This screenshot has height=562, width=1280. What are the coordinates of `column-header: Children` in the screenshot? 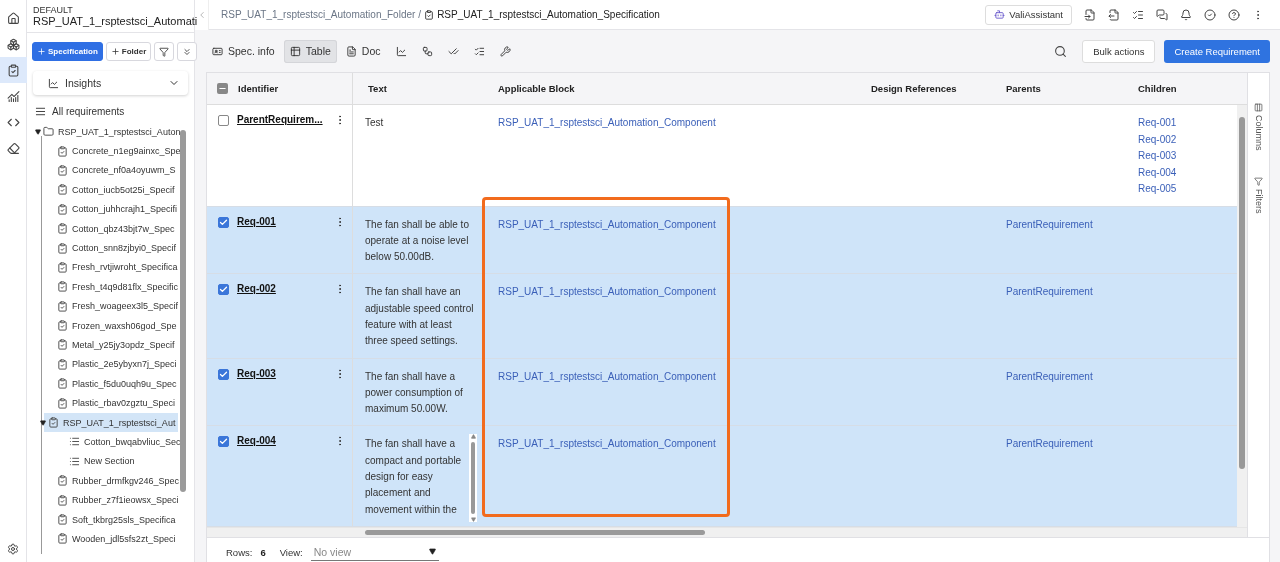 It's located at (1157, 88).